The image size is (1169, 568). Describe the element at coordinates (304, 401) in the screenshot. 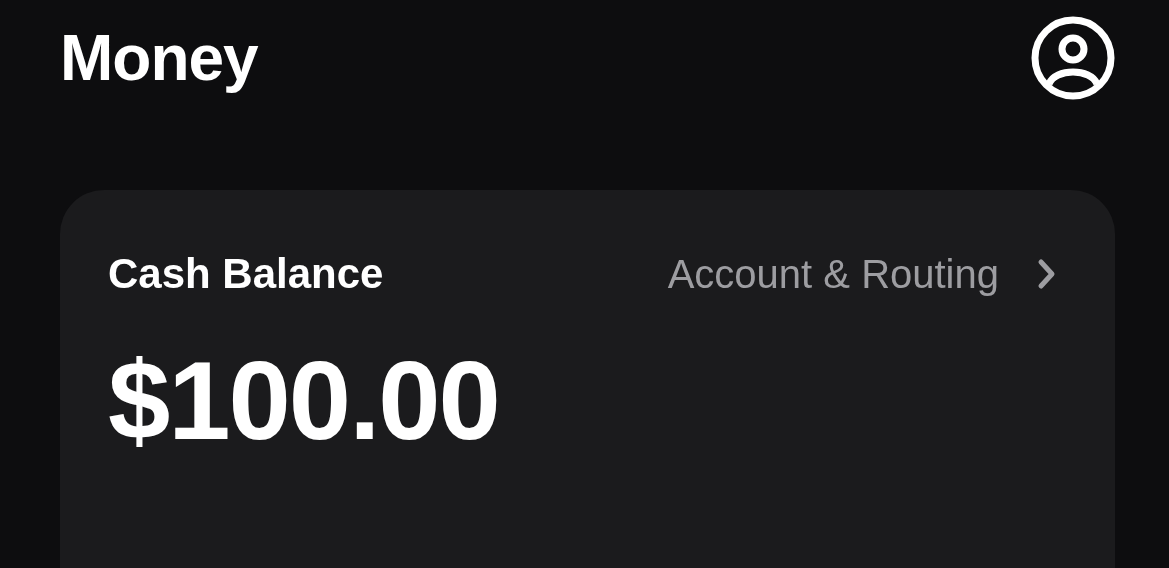

I see `balance-amount: $100.00` at that location.